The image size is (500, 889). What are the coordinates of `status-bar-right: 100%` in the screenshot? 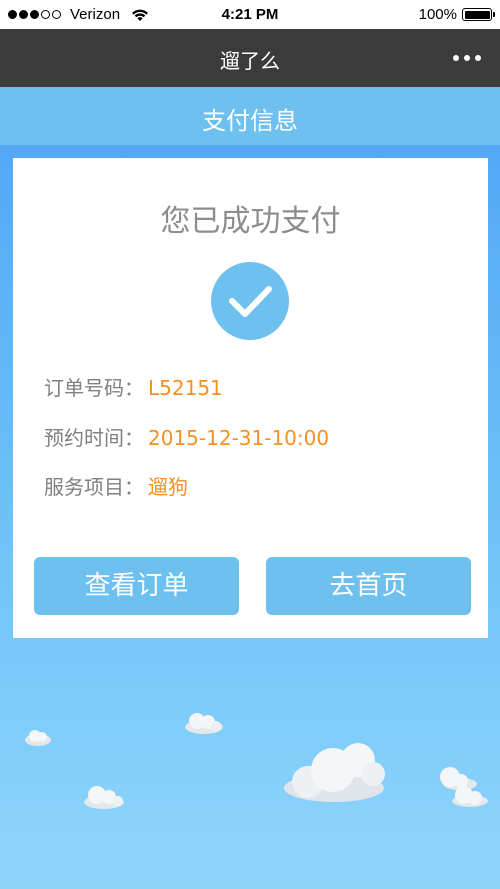 It's located at (456, 14).